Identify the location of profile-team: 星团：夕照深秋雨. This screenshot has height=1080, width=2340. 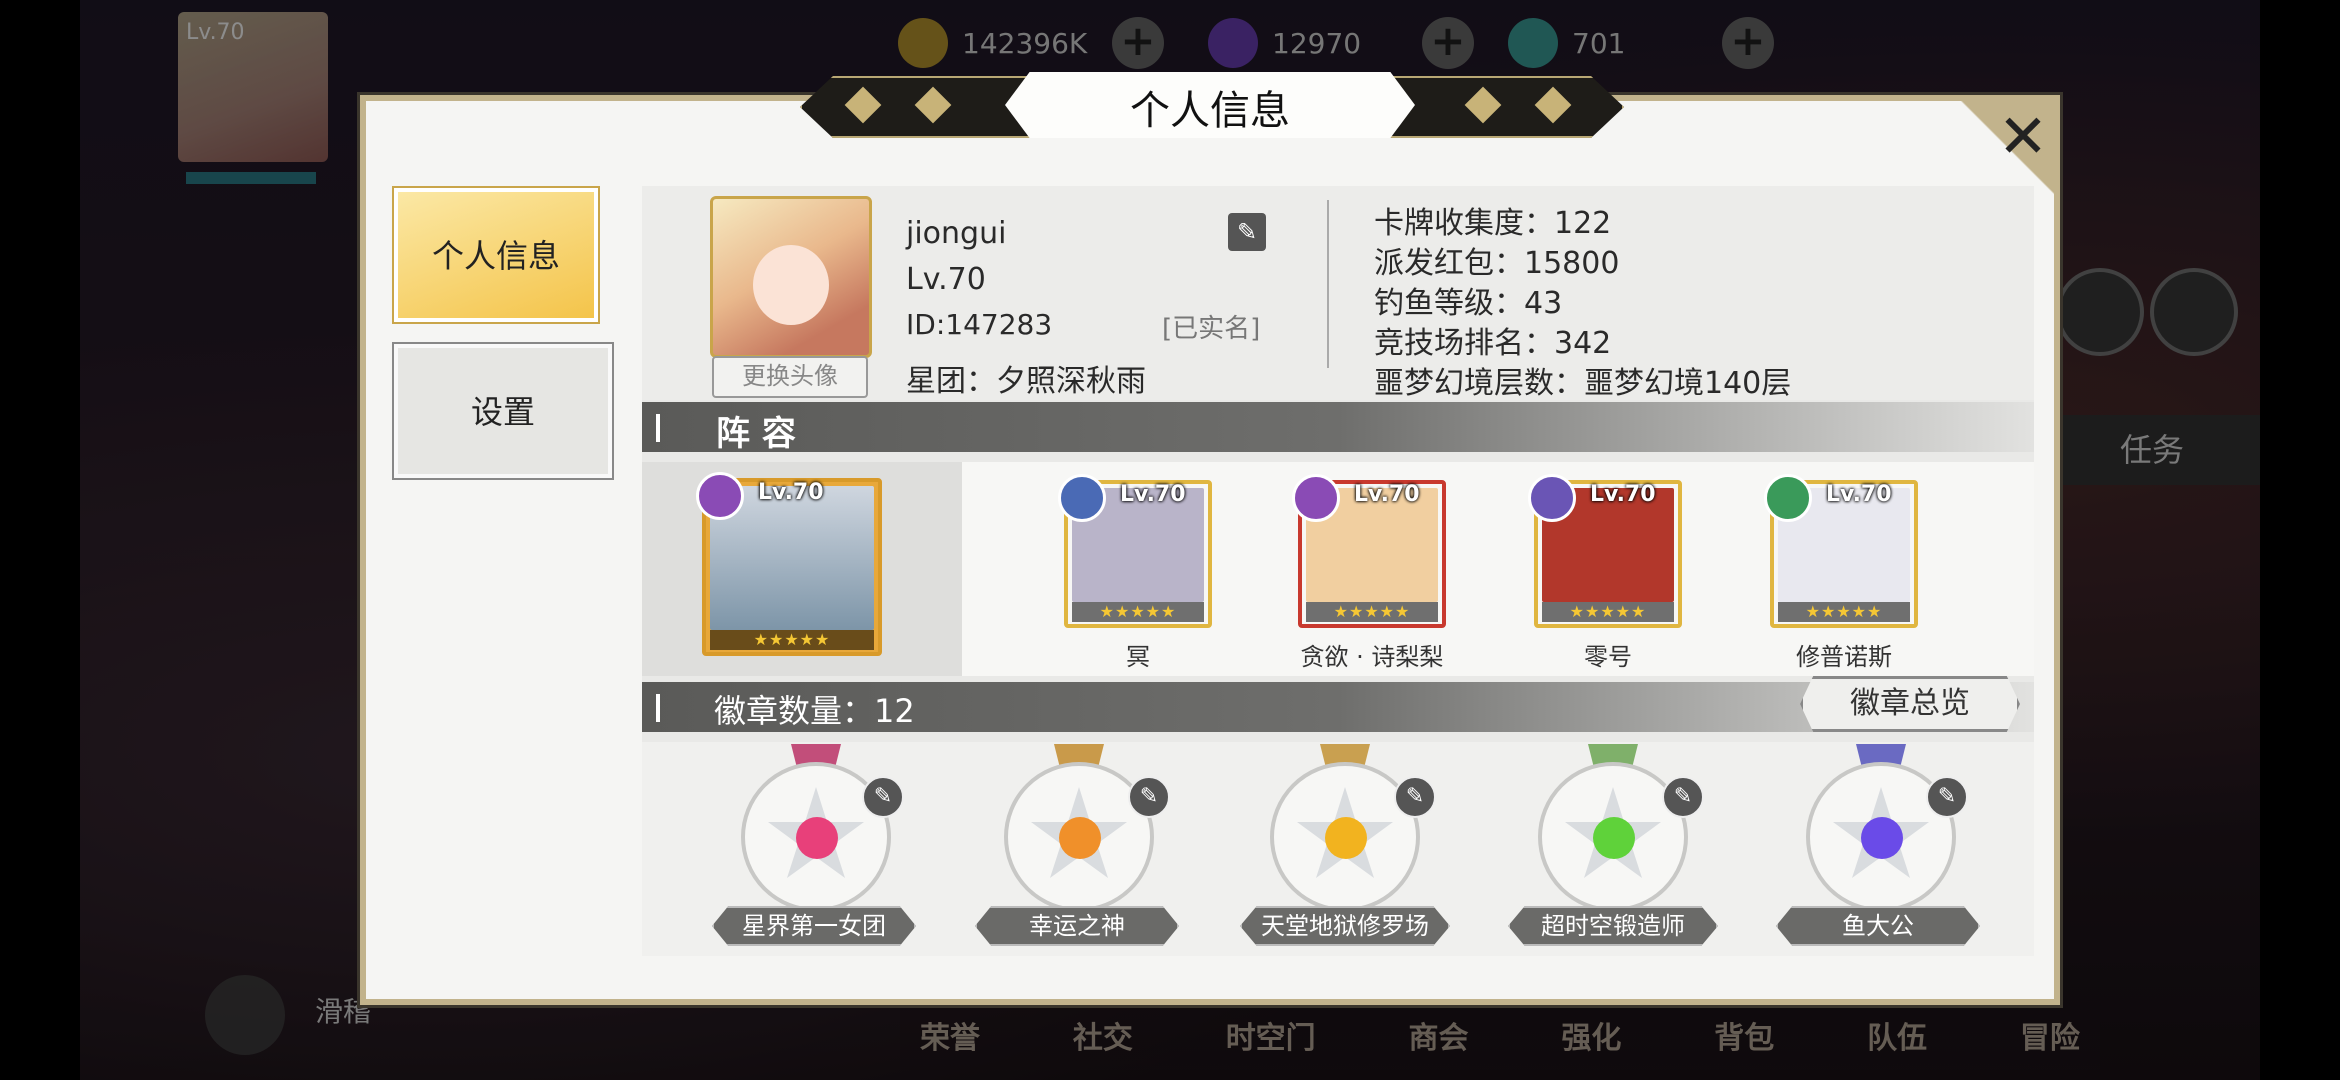
(1026, 381).